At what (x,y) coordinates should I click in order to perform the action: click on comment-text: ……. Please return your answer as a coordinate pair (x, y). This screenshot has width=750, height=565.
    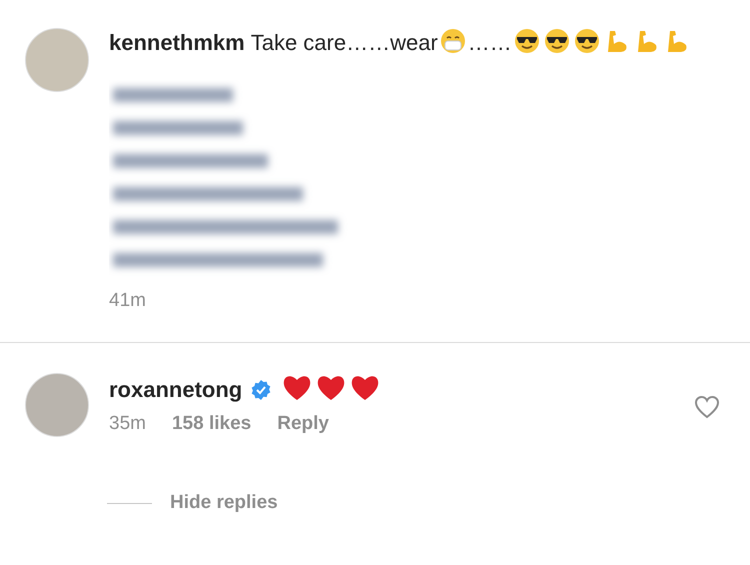
    Looking at the image, I should click on (490, 42).